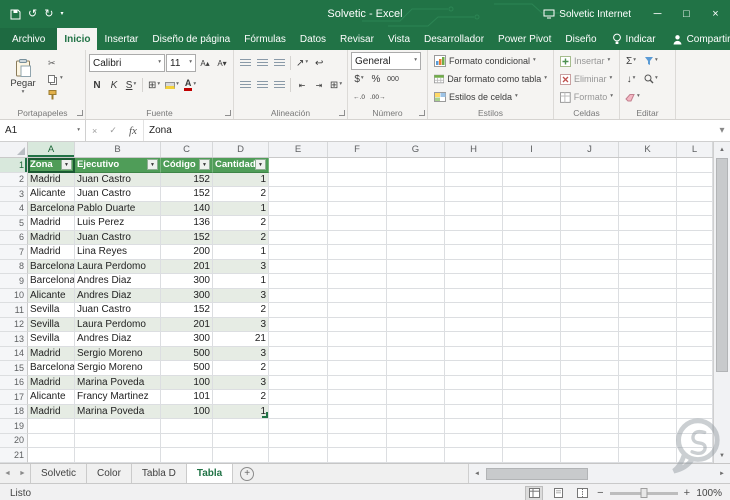  What do you see at coordinates (118, 426) in the screenshot?
I see `cell-B19` at bounding box center [118, 426].